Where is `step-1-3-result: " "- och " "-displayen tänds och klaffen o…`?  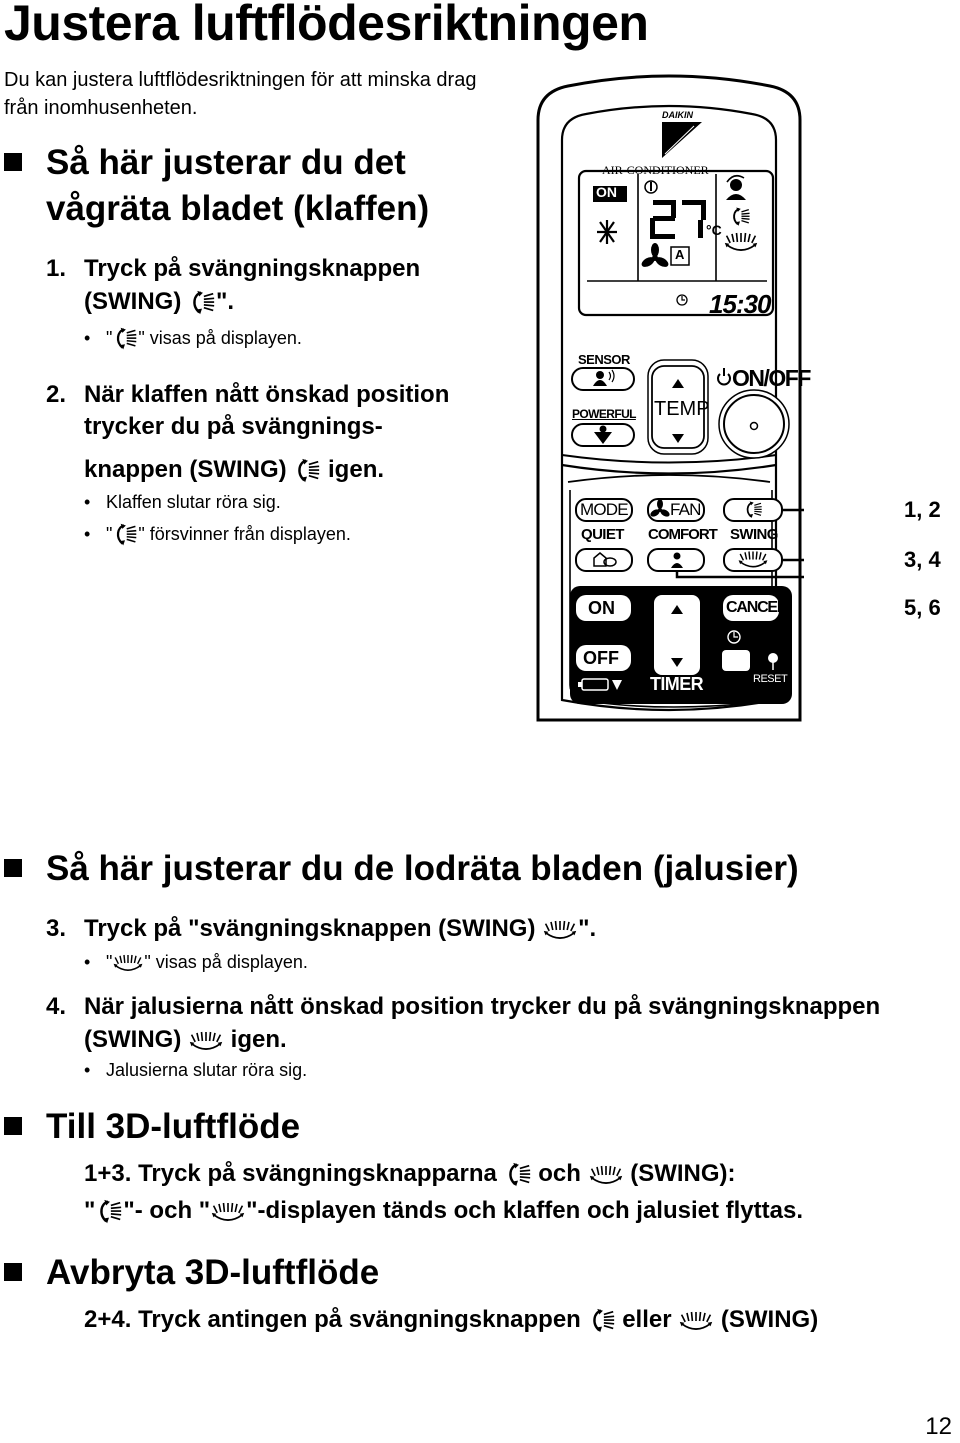
step-1-3-result: " "- och " "-displayen tänds och klaffen o… is located at coordinates (519, 1211).